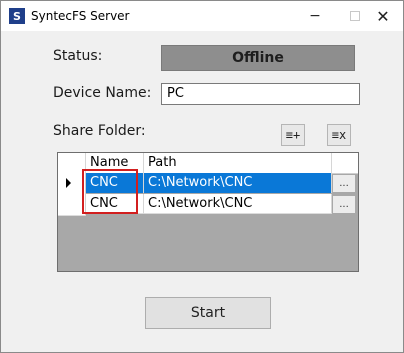 Image resolution: width=404 pixels, height=353 pixels. What do you see at coordinates (238, 163) in the screenshot?
I see `column-header-path: Path` at bounding box center [238, 163].